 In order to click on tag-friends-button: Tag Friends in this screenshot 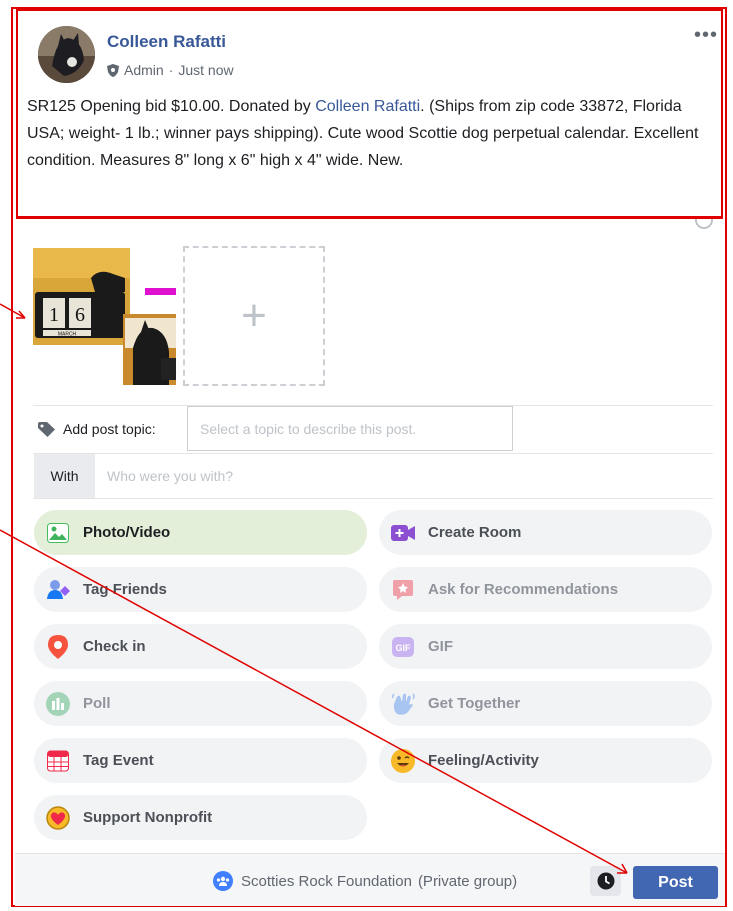, I will do `click(200, 589)`.